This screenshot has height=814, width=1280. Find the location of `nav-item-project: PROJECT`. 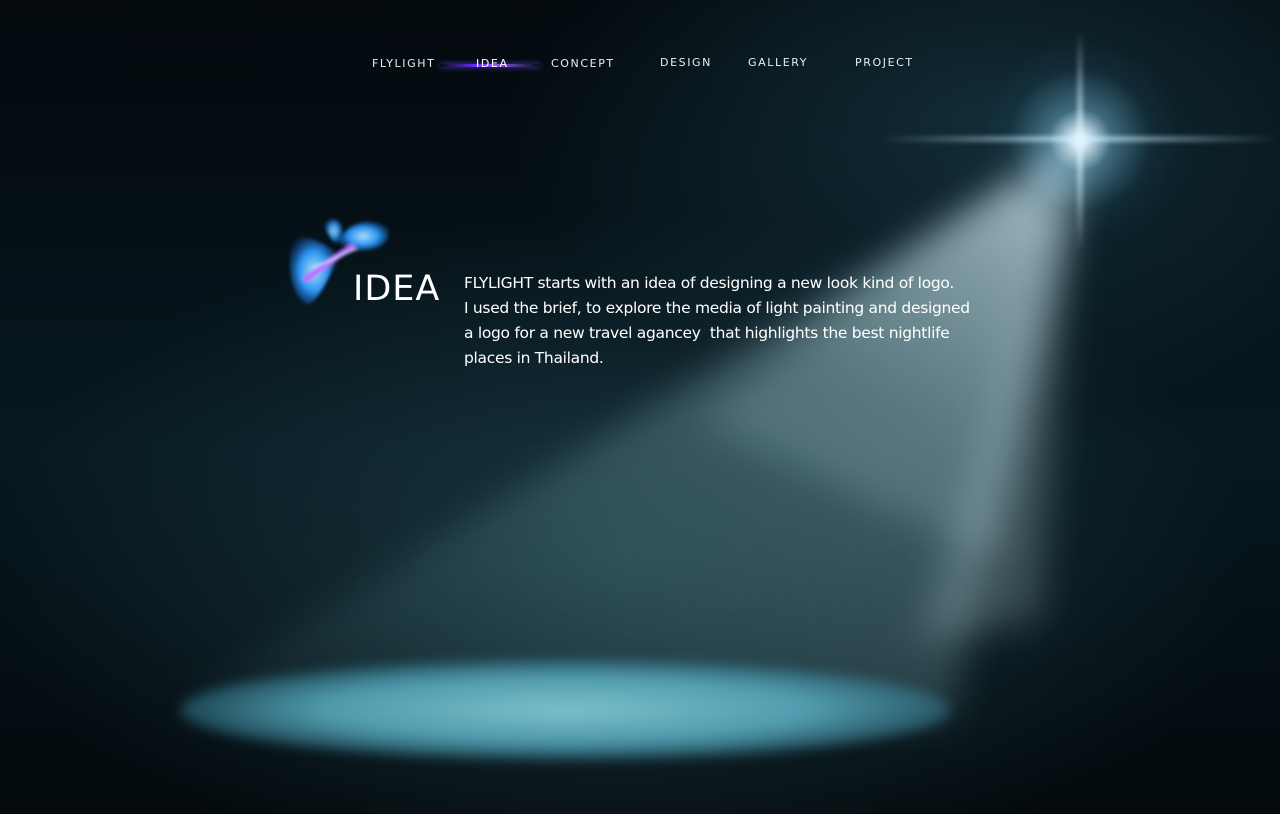

nav-item-project: PROJECT is located at coordinates (884, 62).